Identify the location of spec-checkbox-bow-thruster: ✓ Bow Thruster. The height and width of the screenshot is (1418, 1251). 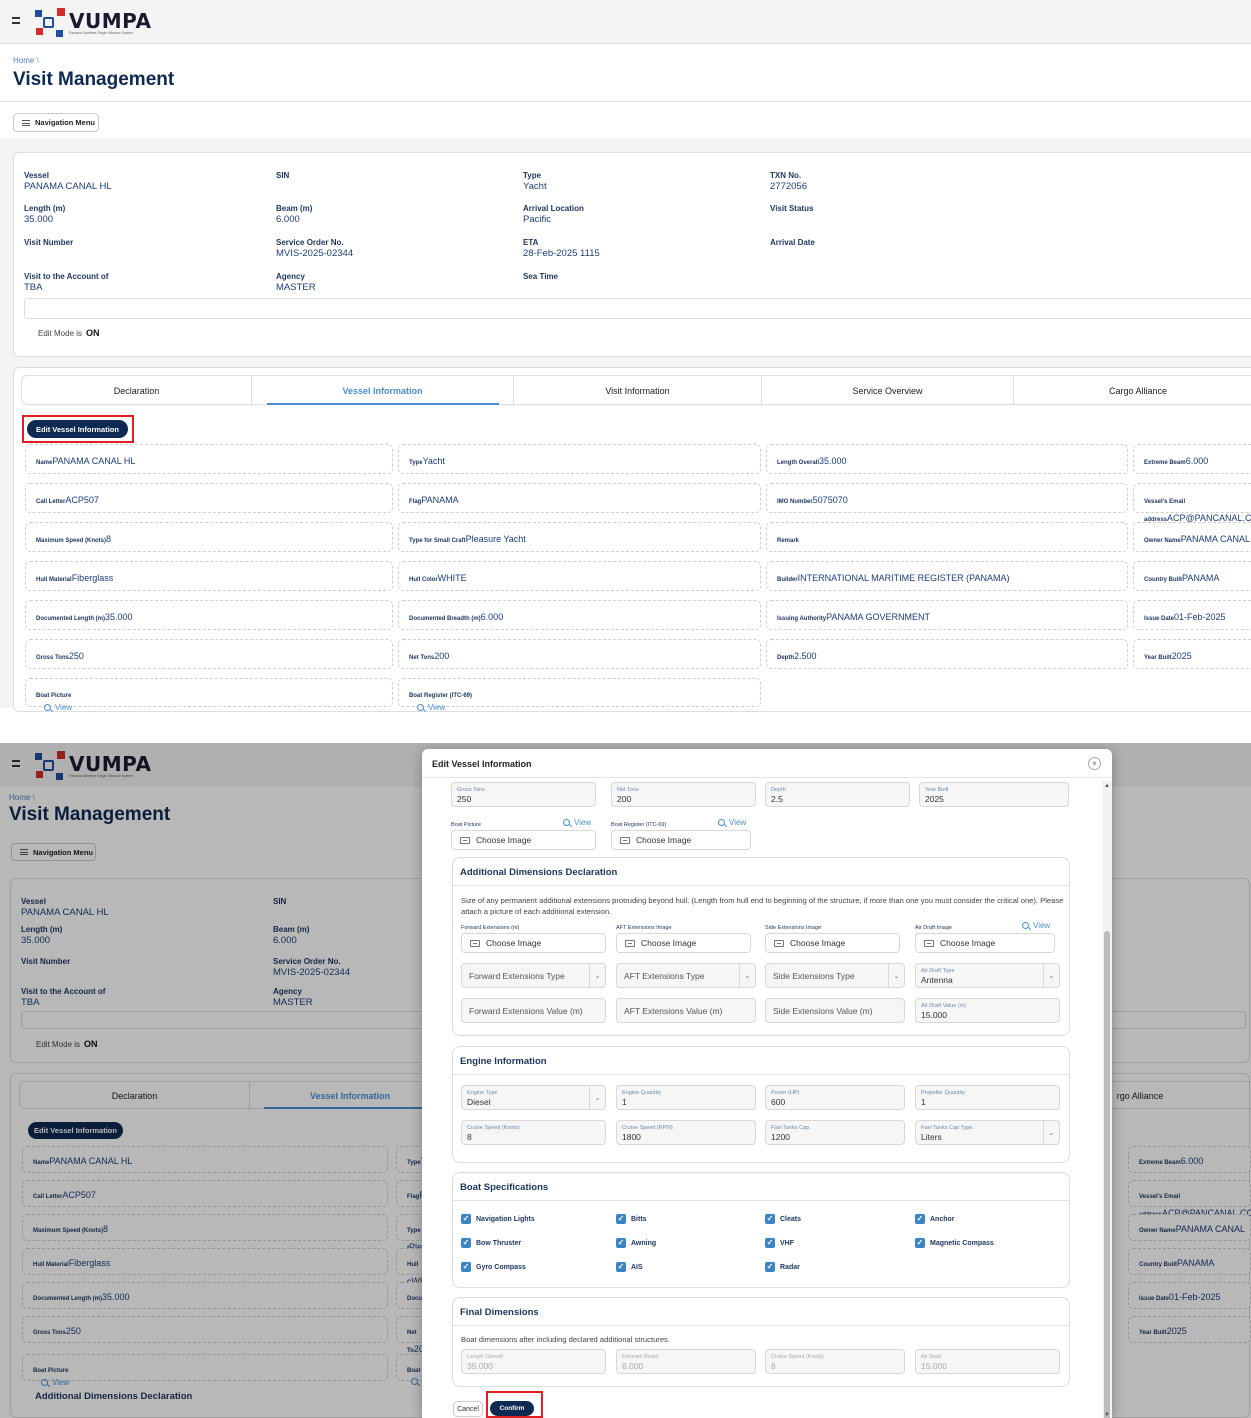
(491, 1243).